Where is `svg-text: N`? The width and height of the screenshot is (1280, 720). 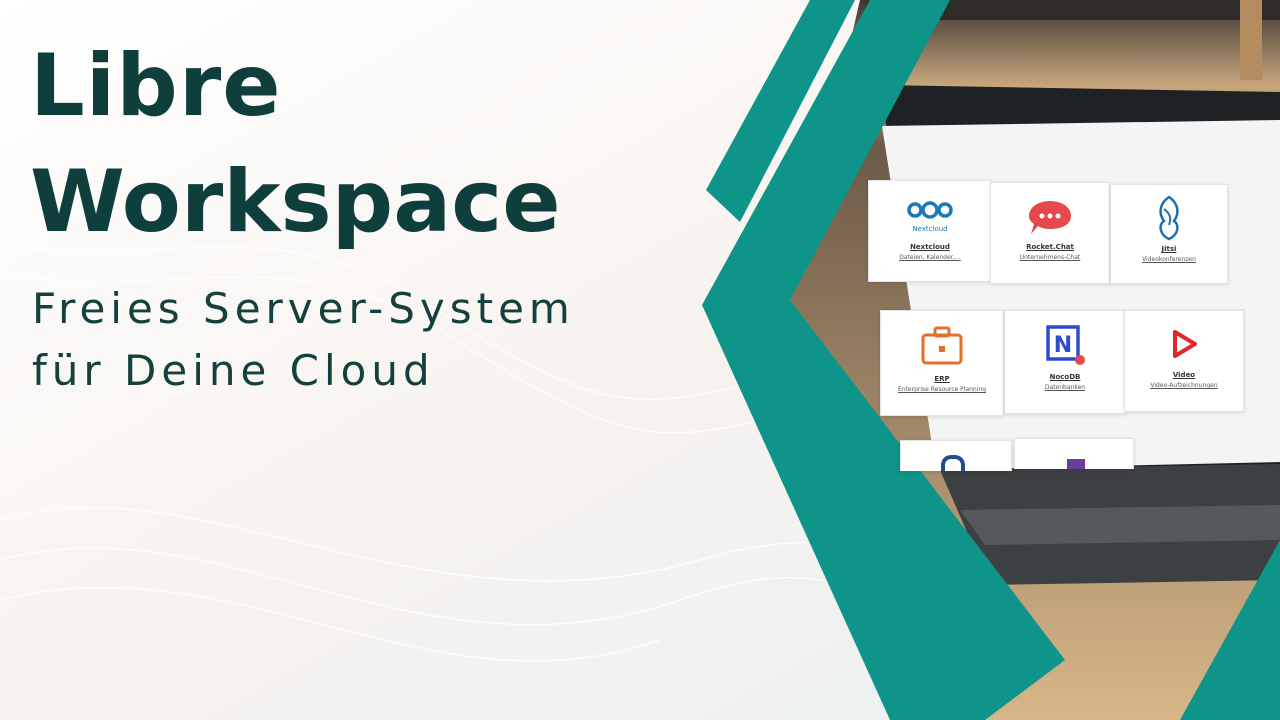 svg-text: N is located at coordinates (1063, 345).